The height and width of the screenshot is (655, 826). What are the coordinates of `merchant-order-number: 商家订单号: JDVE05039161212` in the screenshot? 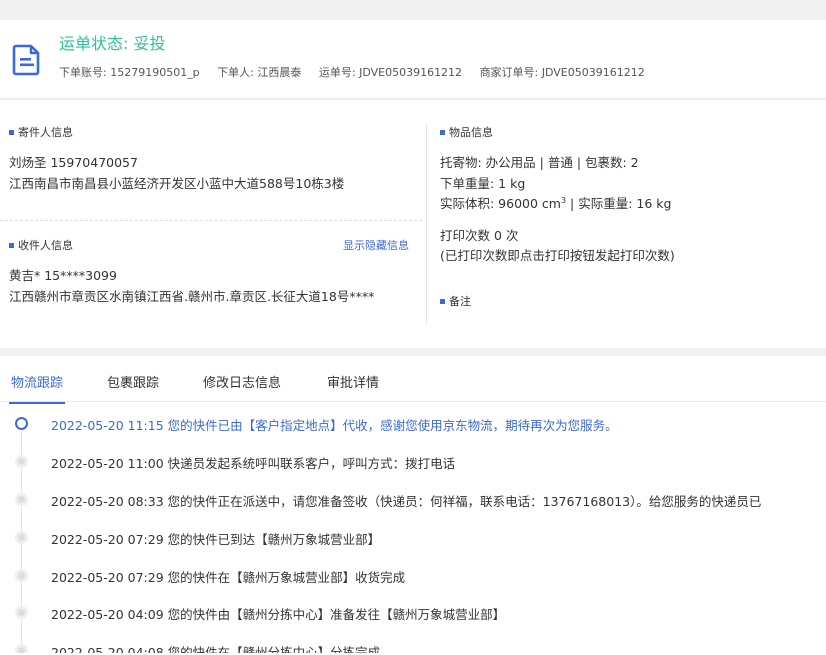 It's located at (562, 72).